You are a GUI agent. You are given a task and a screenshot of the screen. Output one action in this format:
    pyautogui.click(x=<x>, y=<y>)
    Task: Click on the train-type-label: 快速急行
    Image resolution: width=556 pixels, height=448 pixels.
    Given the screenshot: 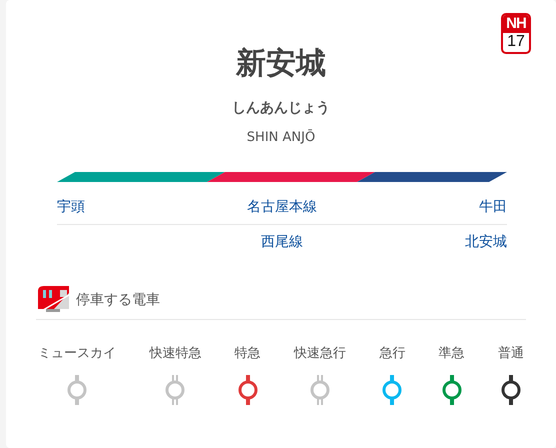 What is the action you would take?
    pyautogui.click(x=320, y=353)
    